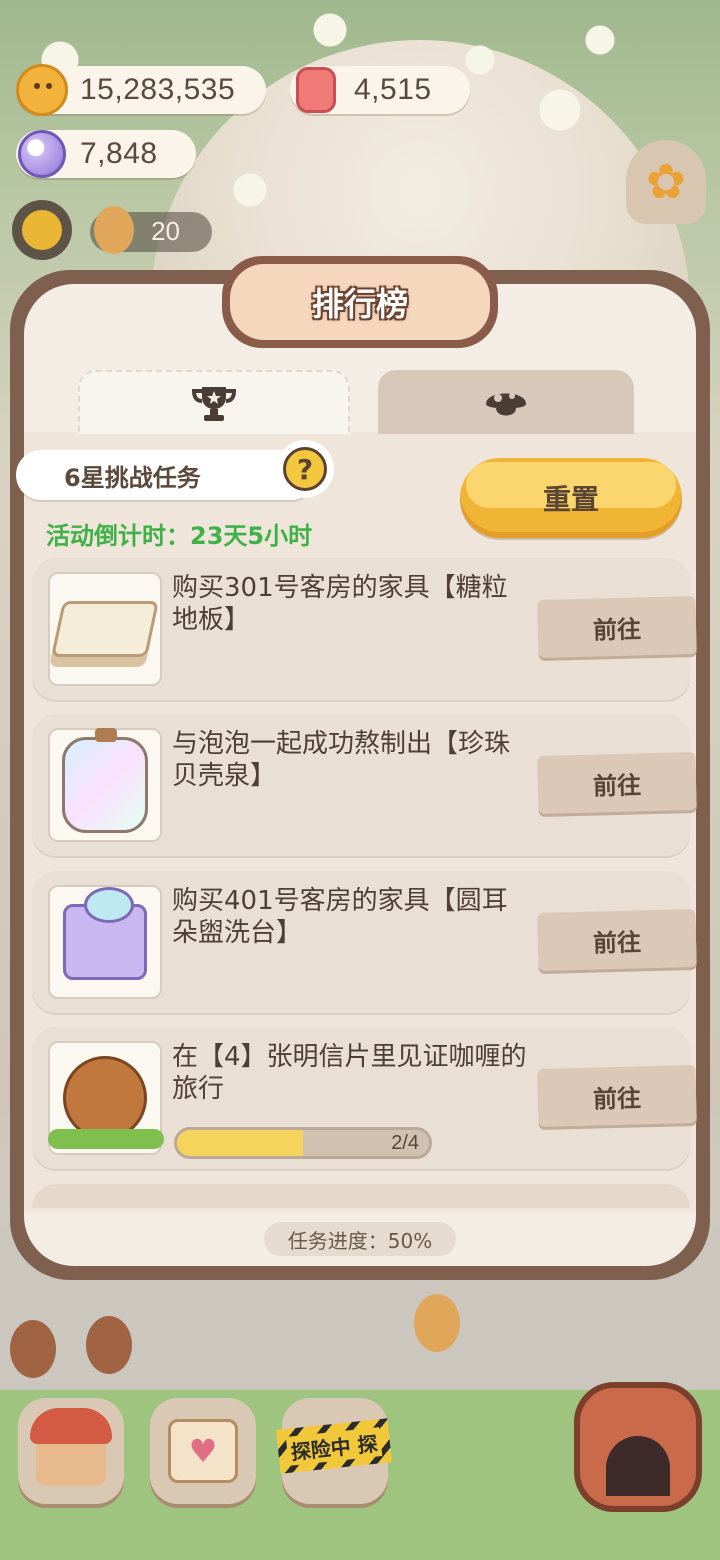 The width and height of the screenshot is (720, 1560). I want to click on gingerbread-icon, so click(114, 230).